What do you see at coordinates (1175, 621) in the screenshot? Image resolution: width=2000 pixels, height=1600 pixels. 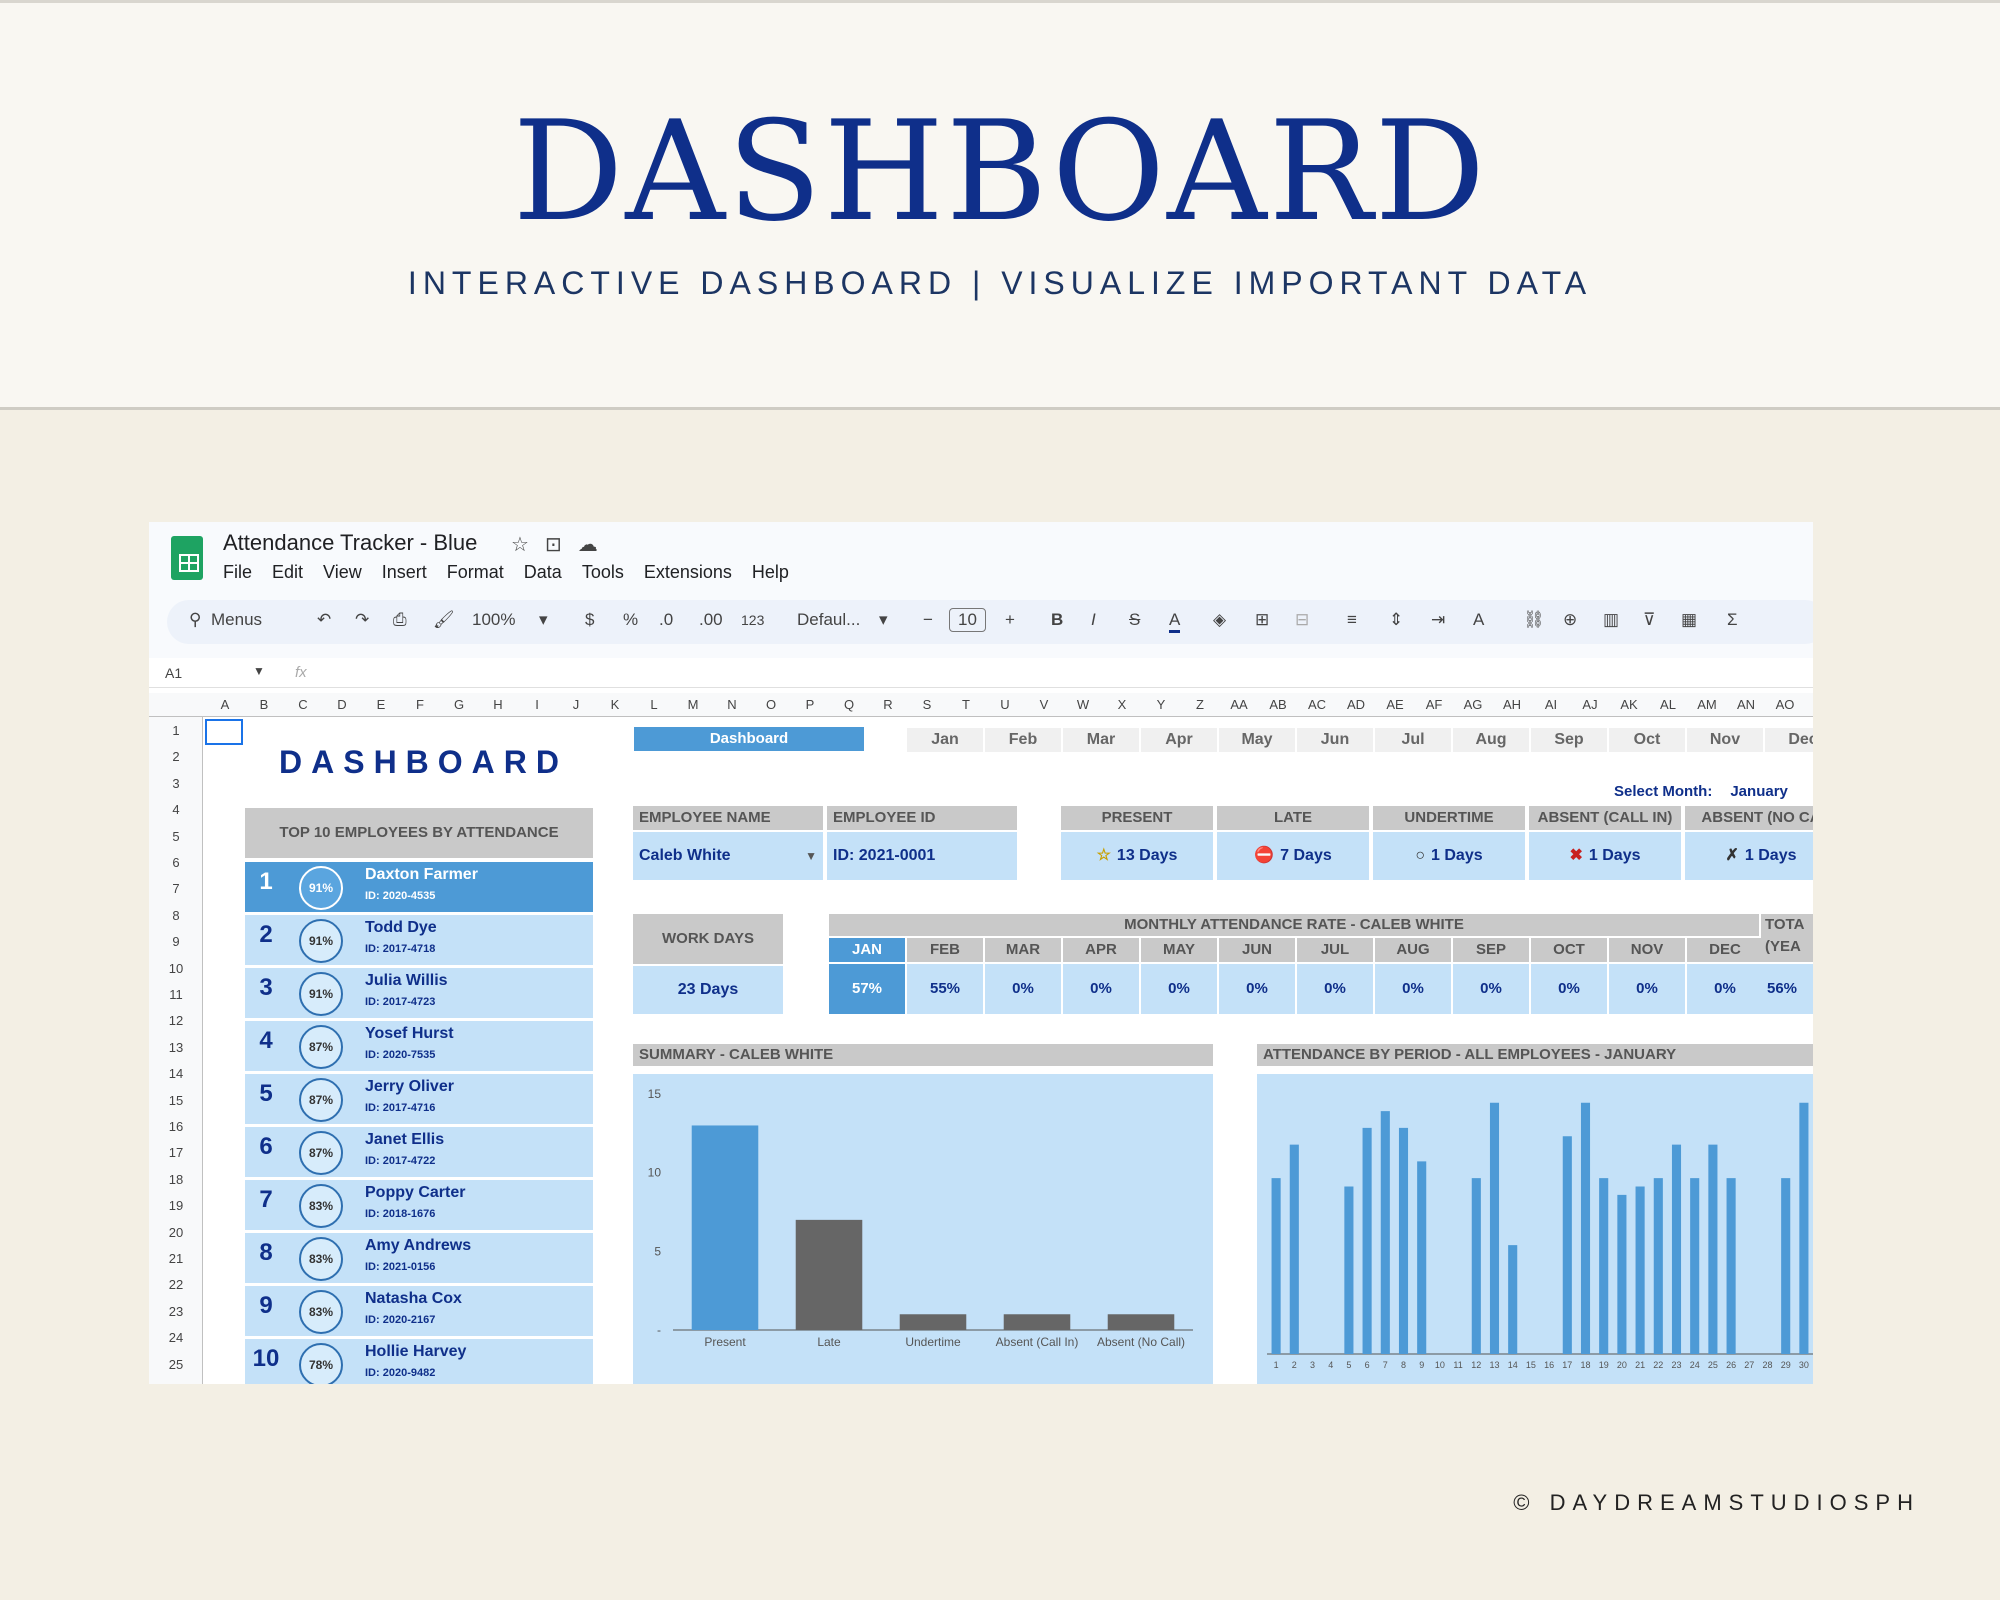 I see `text-color-icon: A` at bounding box center [1175, 621].